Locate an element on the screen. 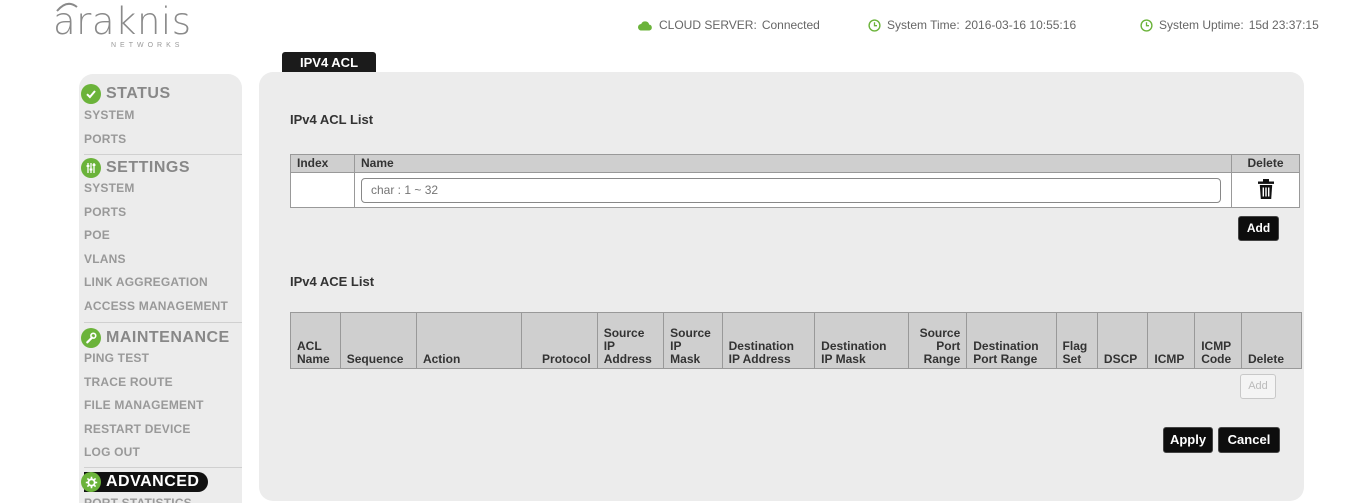 Image resolution: width=1351 pixels, height=503 pixels. logo-arc-icon is located at coordinates (67, 7).